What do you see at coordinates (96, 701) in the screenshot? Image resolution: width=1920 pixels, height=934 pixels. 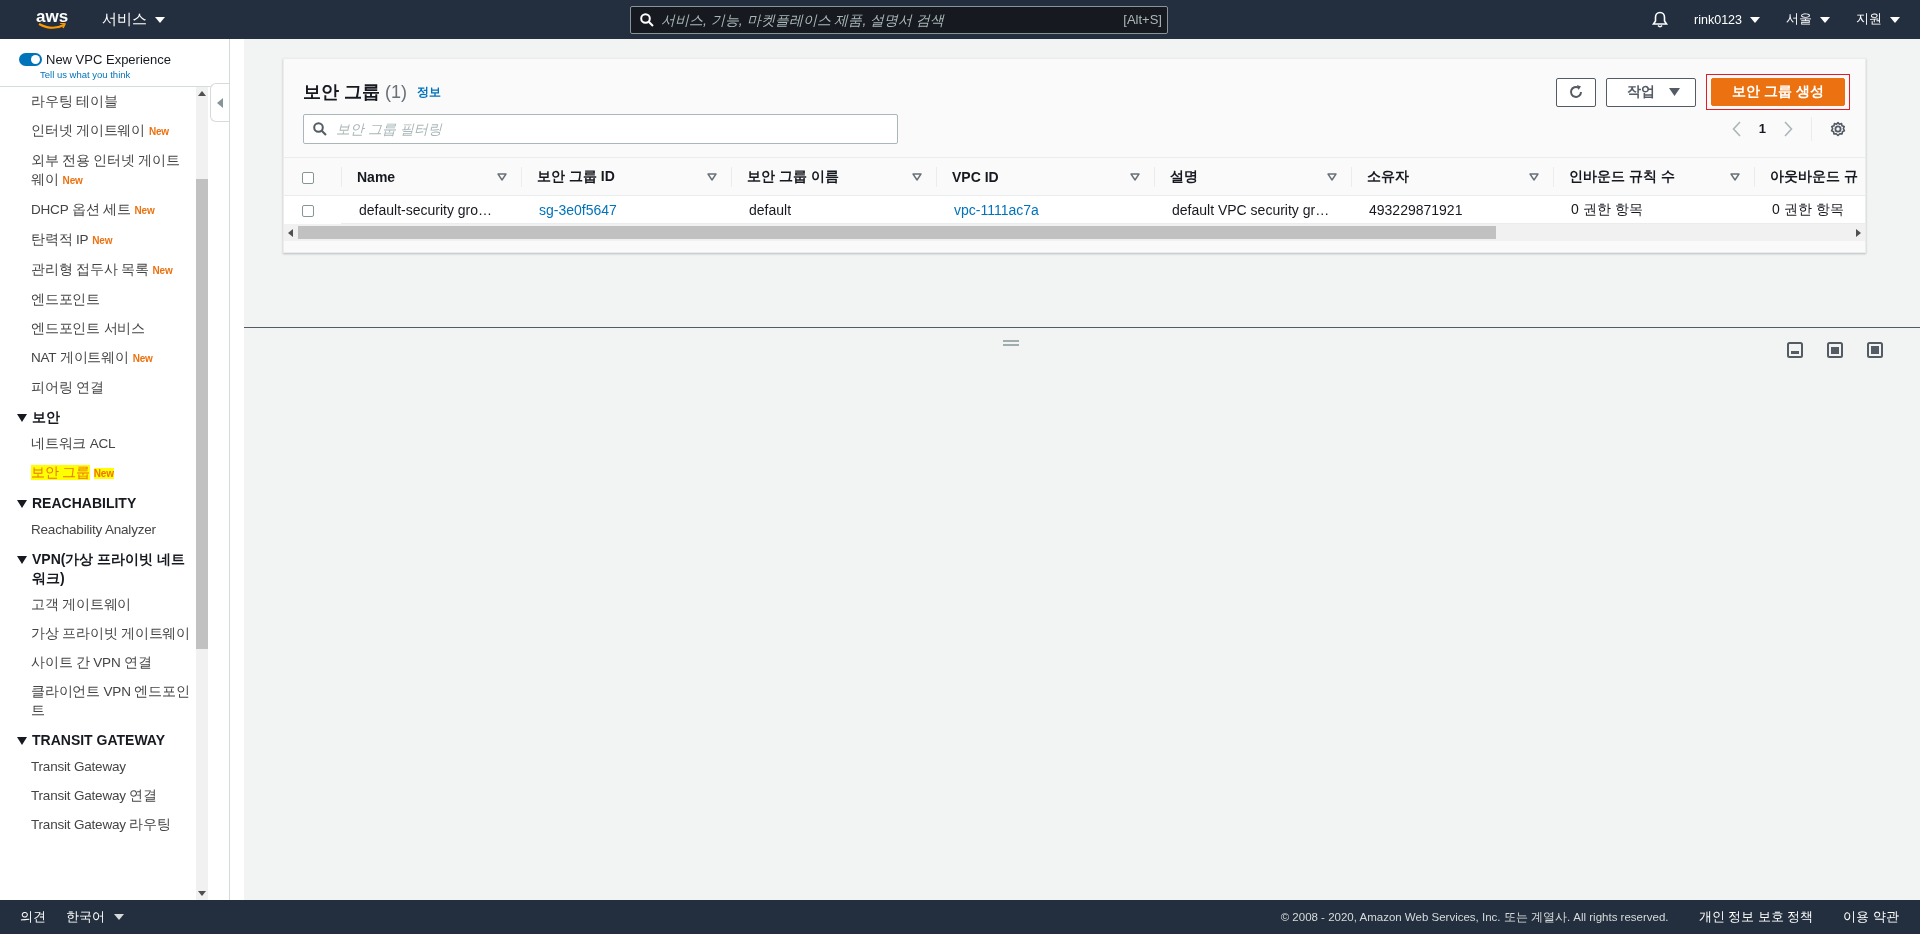 I see `nav-item: 클라이언트 VPN 엔드포인트` at bounding box center [96, 701].